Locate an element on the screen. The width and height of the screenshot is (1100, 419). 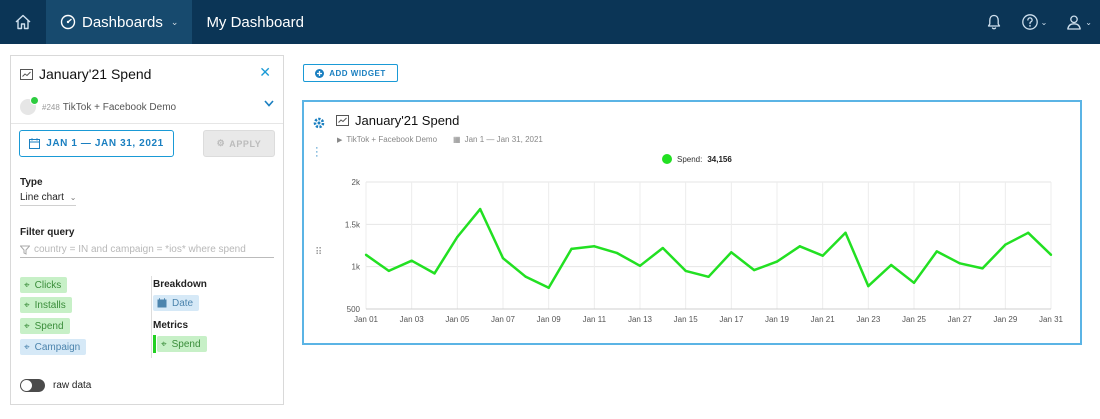
raw-data-toggle is located at coordinates (32, 385).